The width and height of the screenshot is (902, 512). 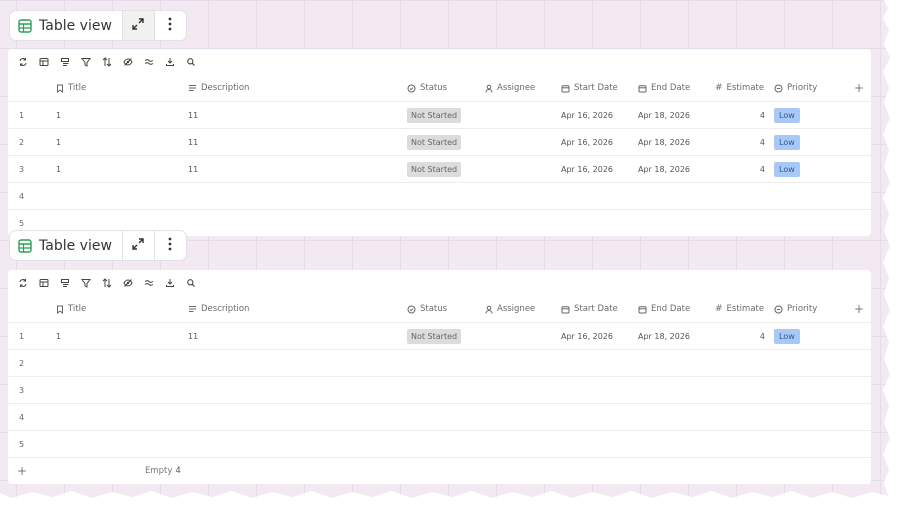 I want to click on add-row-button: +, so click(x=22, y=471).